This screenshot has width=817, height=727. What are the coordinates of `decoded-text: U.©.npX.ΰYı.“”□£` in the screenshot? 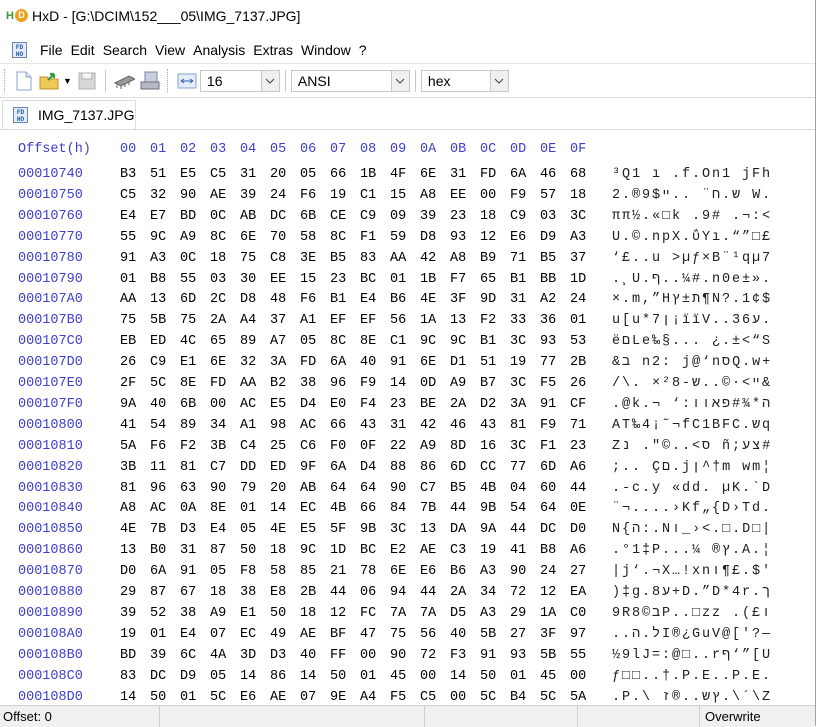 It's located at (692, 237).